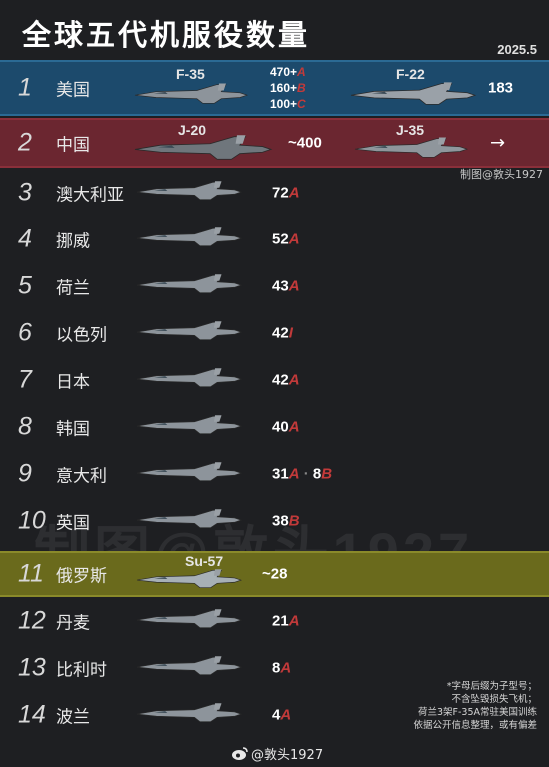 The height and width of the screenshot is (767, 549). What do you see at coordinates (280, 286) in the screenshot?
I see `count-value: 43` at bounding box center [280, 286].